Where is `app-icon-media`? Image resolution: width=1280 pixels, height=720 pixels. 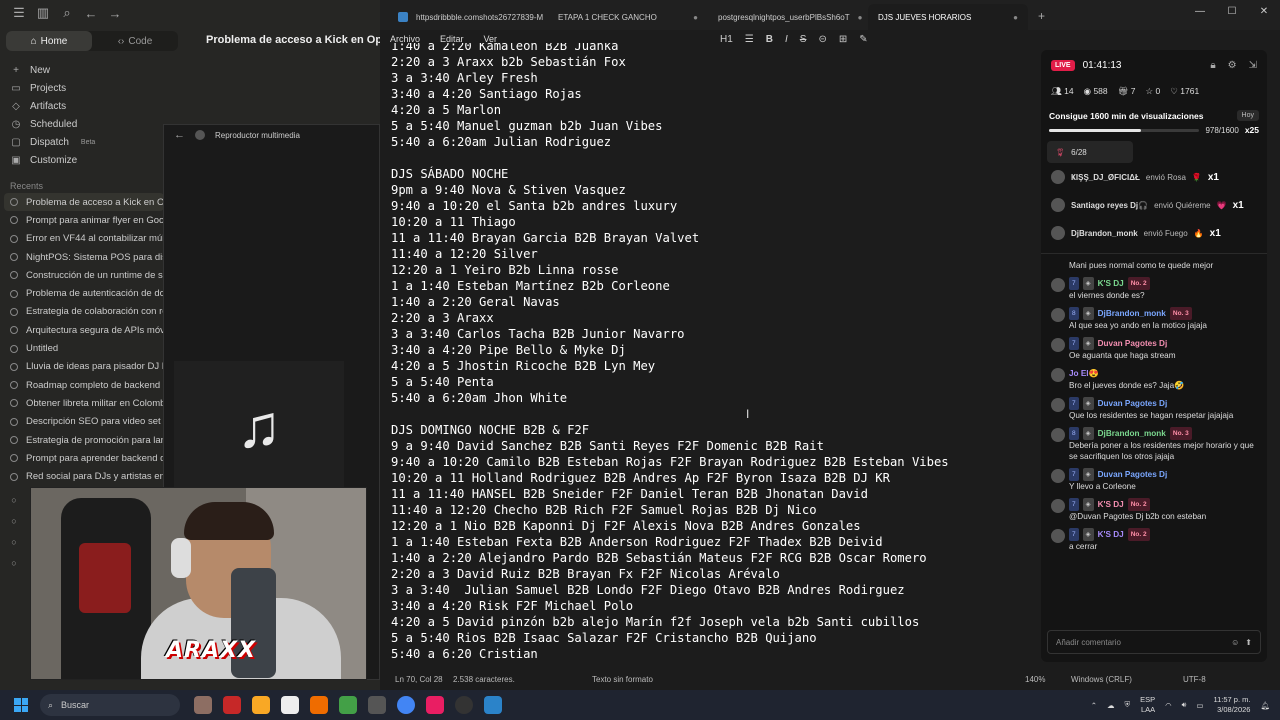 app-icon-media is located at coordinates (464, 705).